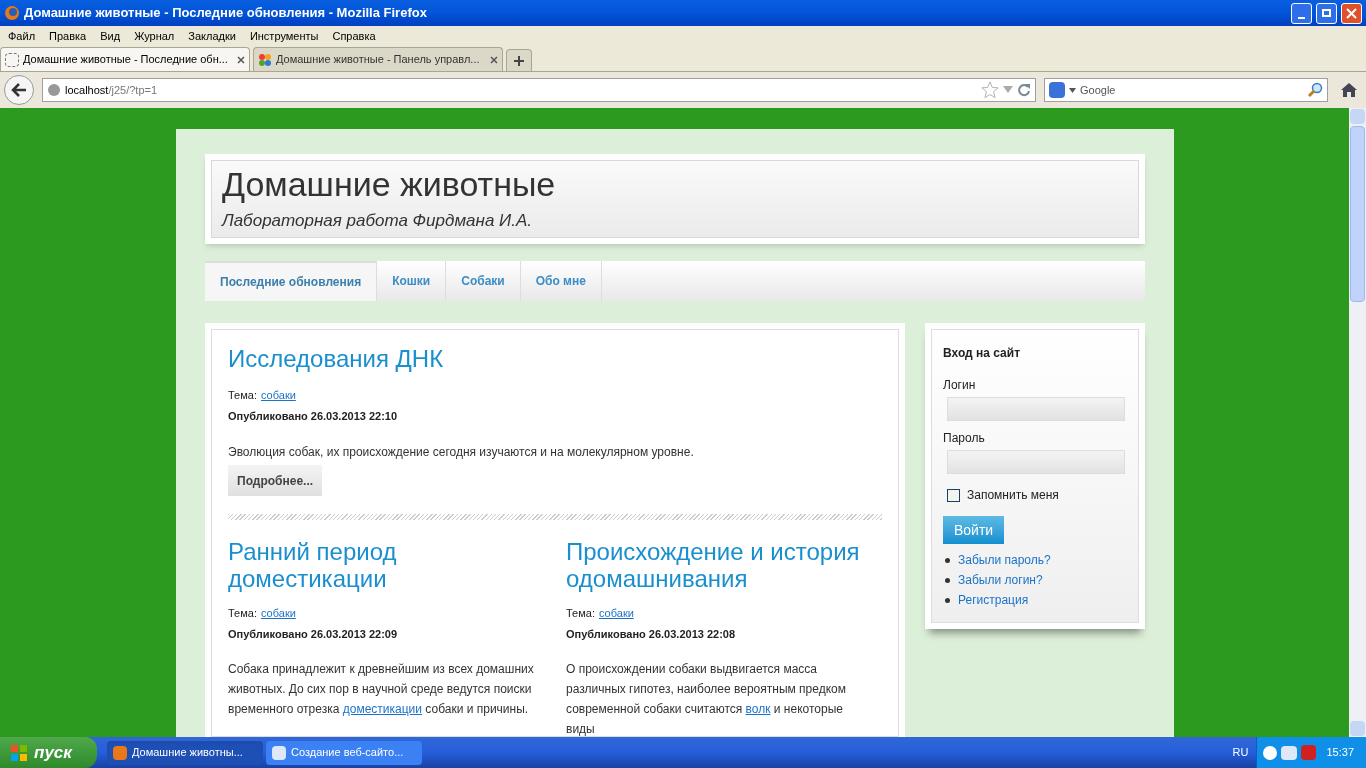 The width and height of the screenshot is (1366, 768). I want to click on minimize-button, so click(1301, 13).